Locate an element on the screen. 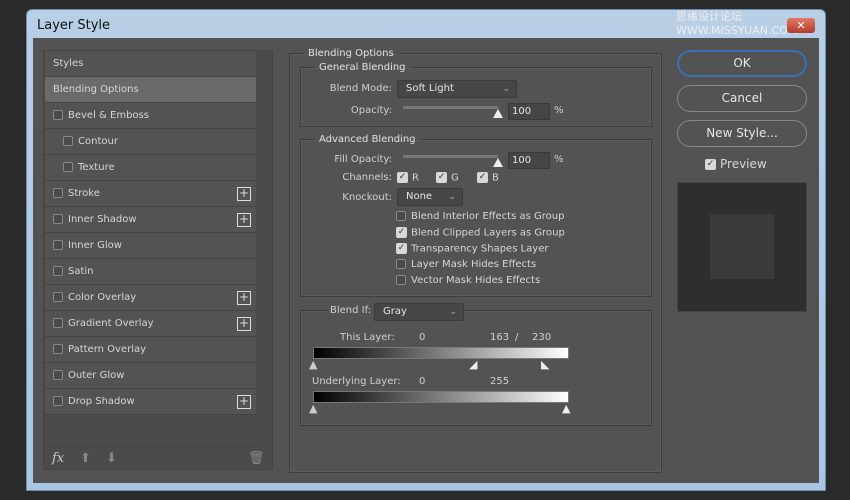 This screenshot has height=500, width=850. opacity-label: Opacity: is located at coordinates (371, 110).